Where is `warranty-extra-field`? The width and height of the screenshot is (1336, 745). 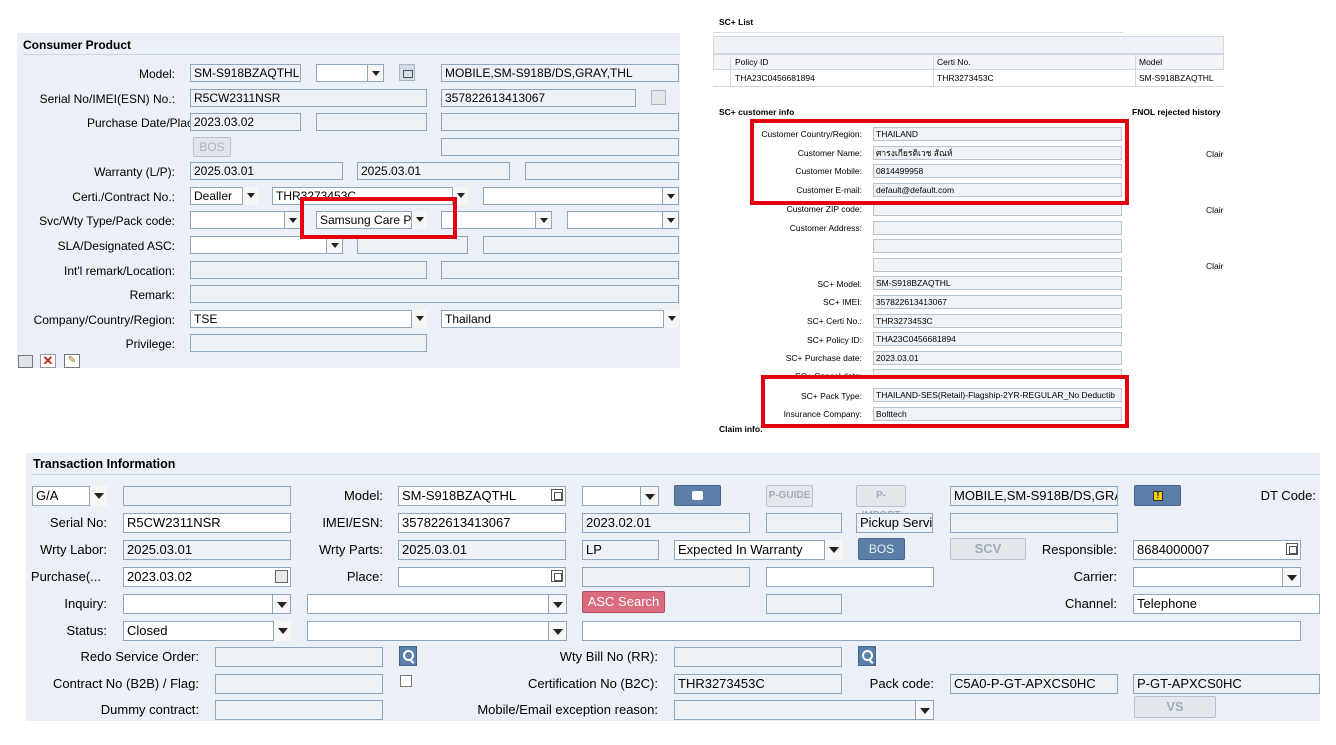 warranty-extra-field is located at coordinates (602, 171).